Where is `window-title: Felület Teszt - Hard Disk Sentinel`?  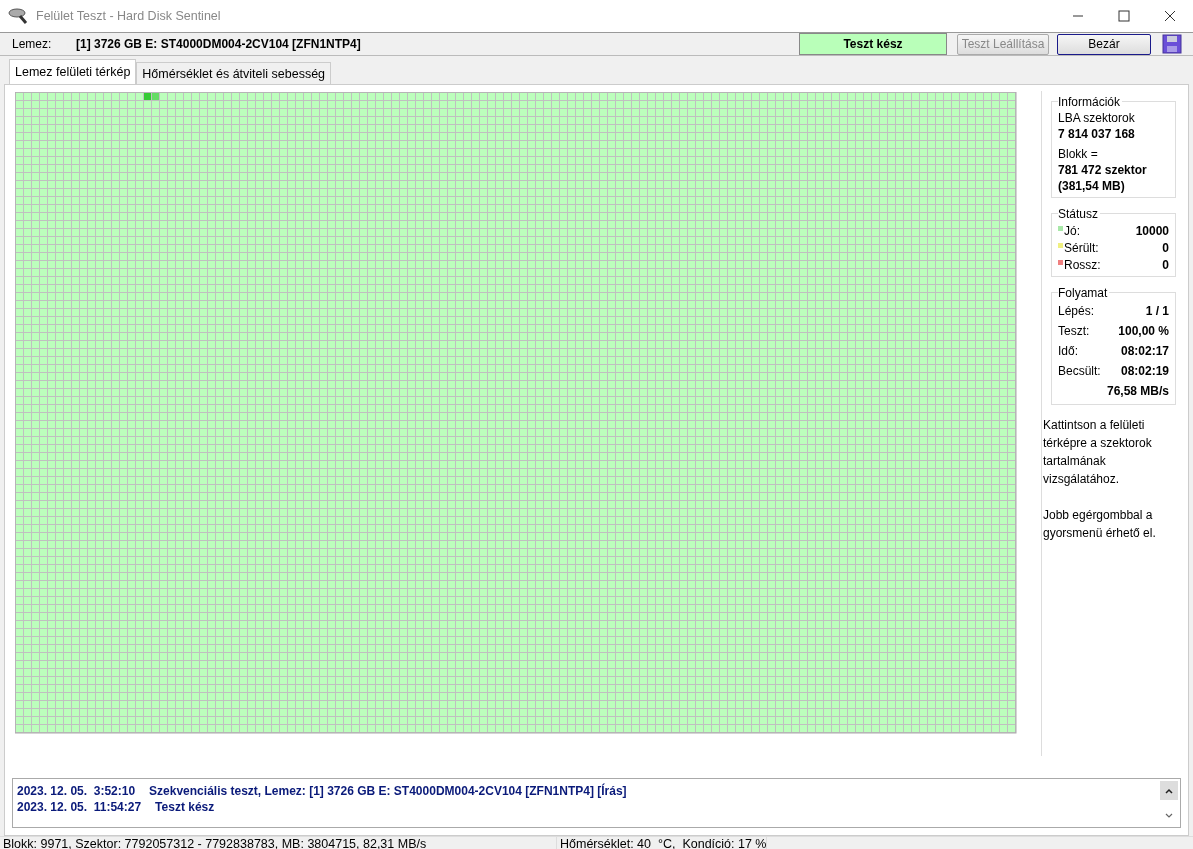
window-title: Felület Teszt - Hard Disk Sentinel is located at coordinates (129, 16).